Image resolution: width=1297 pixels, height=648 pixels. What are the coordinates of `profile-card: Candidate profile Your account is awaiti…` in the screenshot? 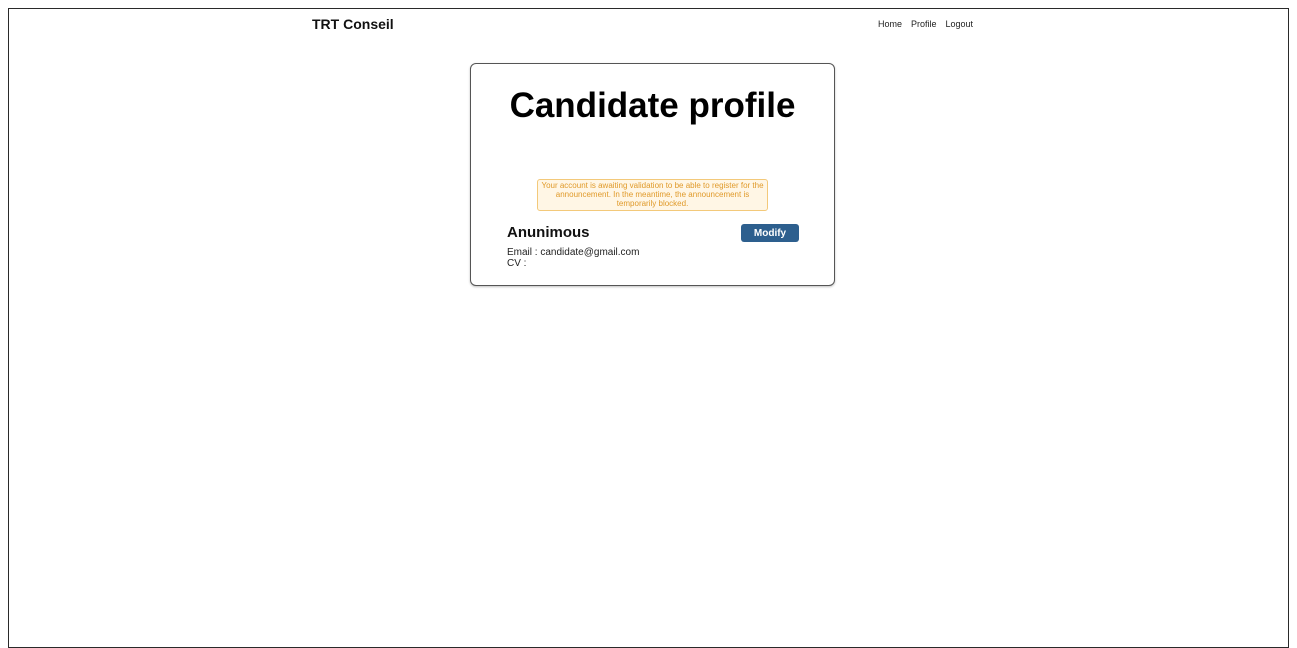 It's located at (652, 174).